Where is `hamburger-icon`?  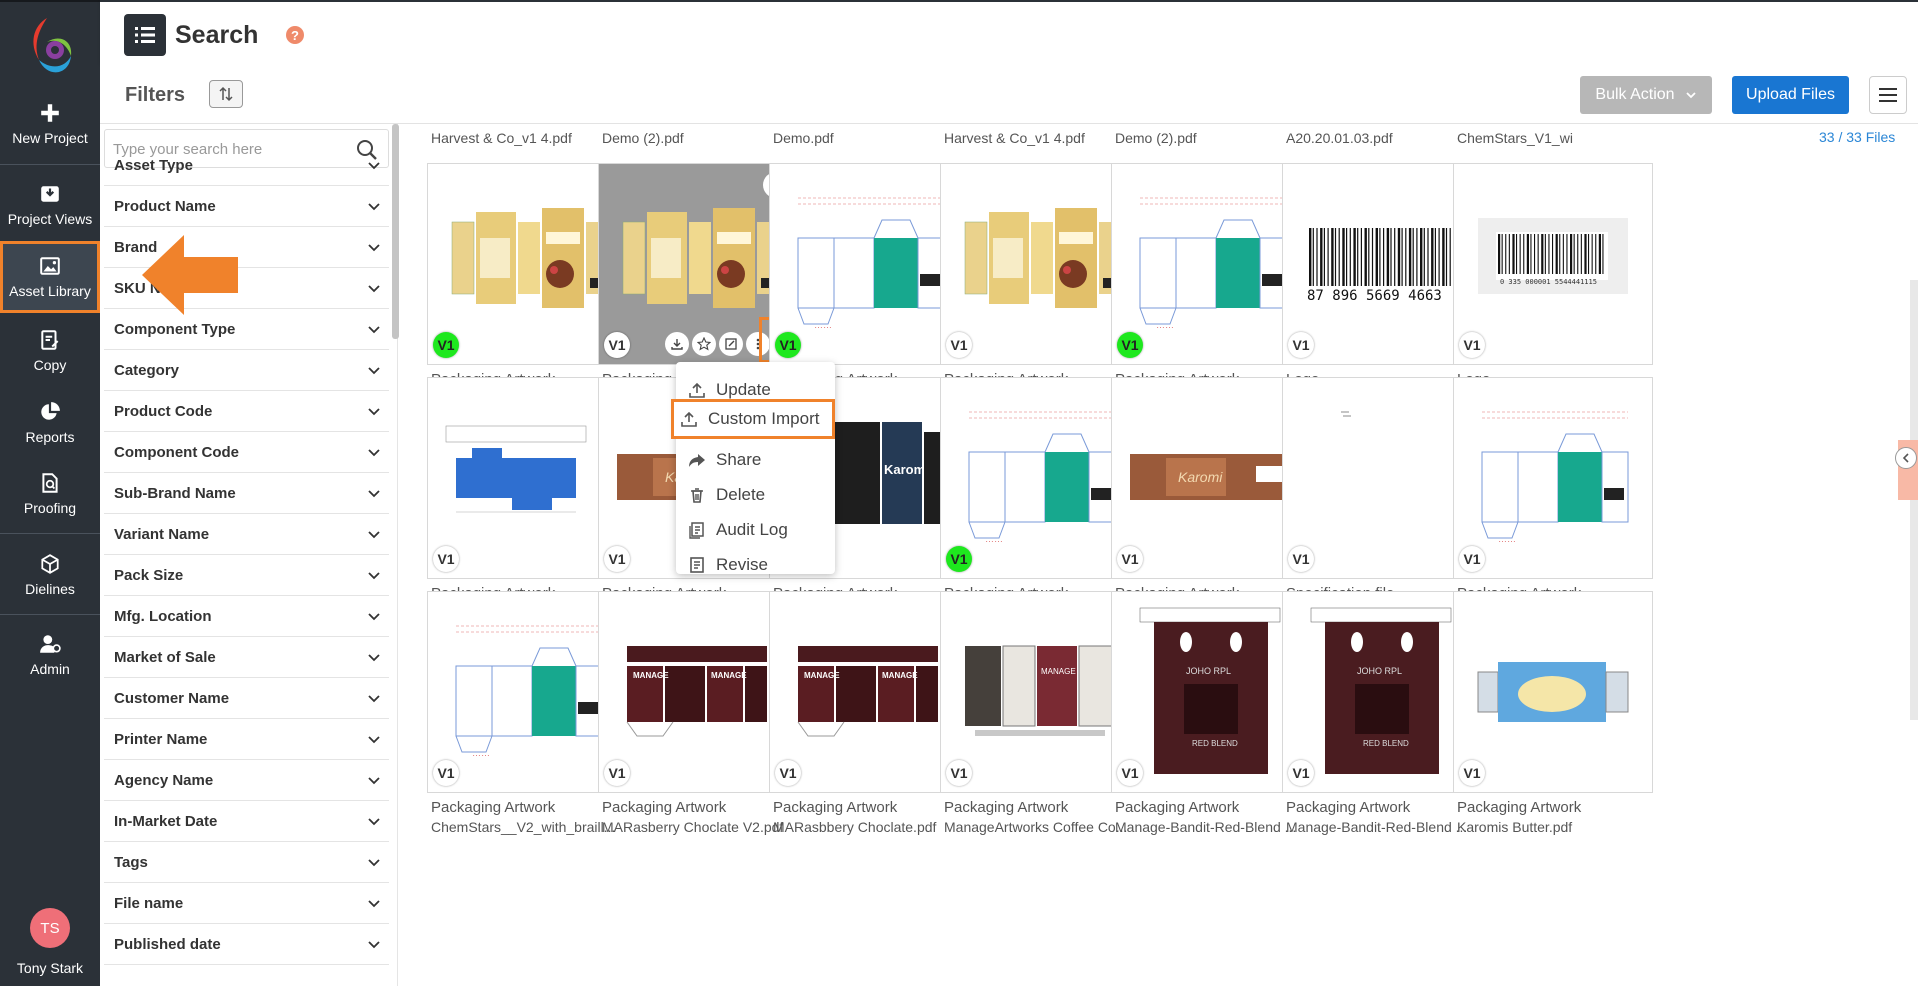
hamburger-icon is located at coordinates (1888, 95).